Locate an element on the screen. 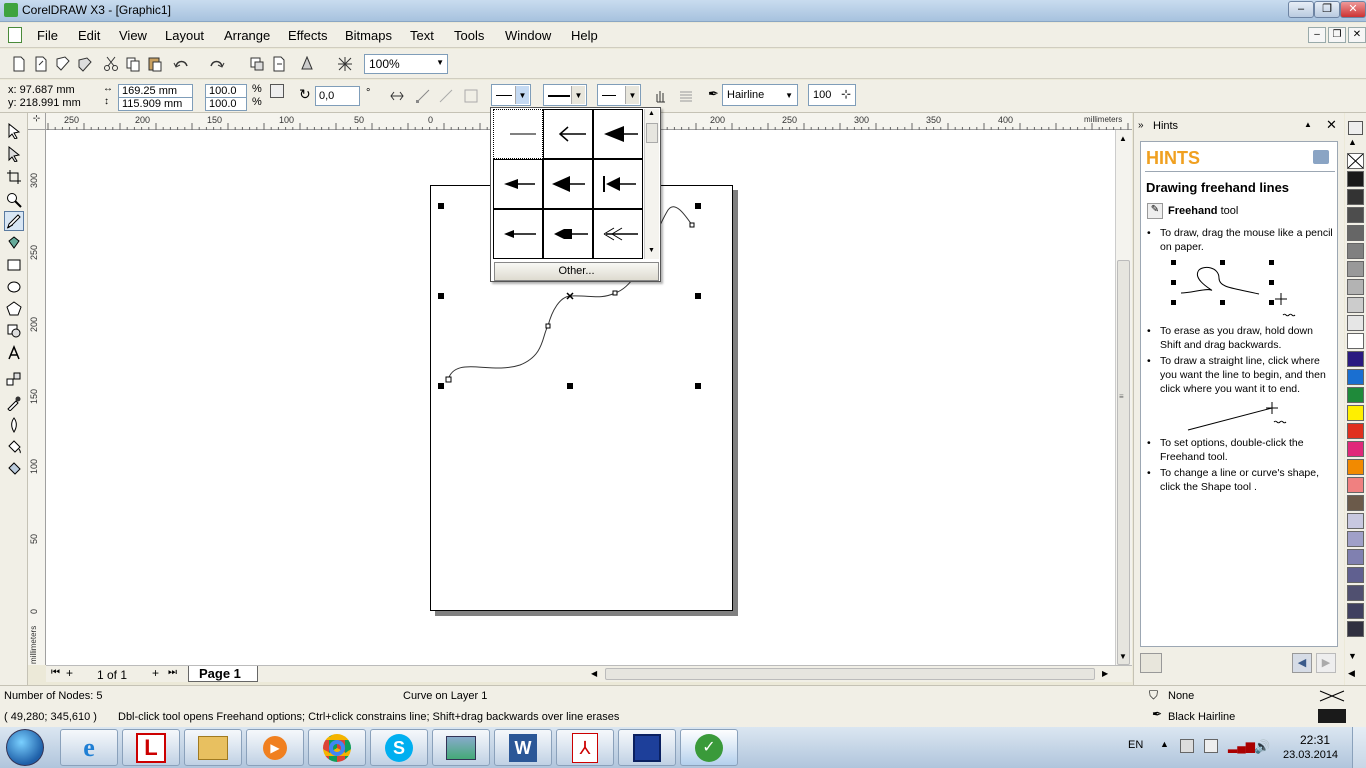  palette-scroll-down-icon: ▼ is located at coordinates (1352, 656).